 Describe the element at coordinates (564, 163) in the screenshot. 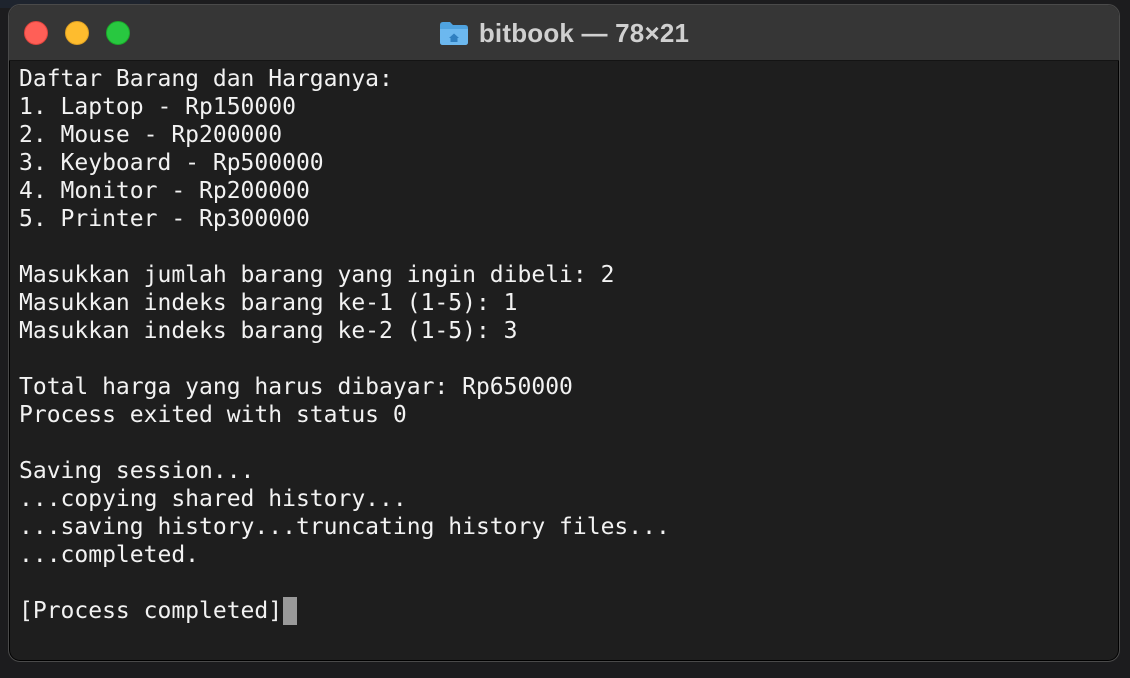

I see `terminal-line: 3. Keyboard - Rp500000` at that location.